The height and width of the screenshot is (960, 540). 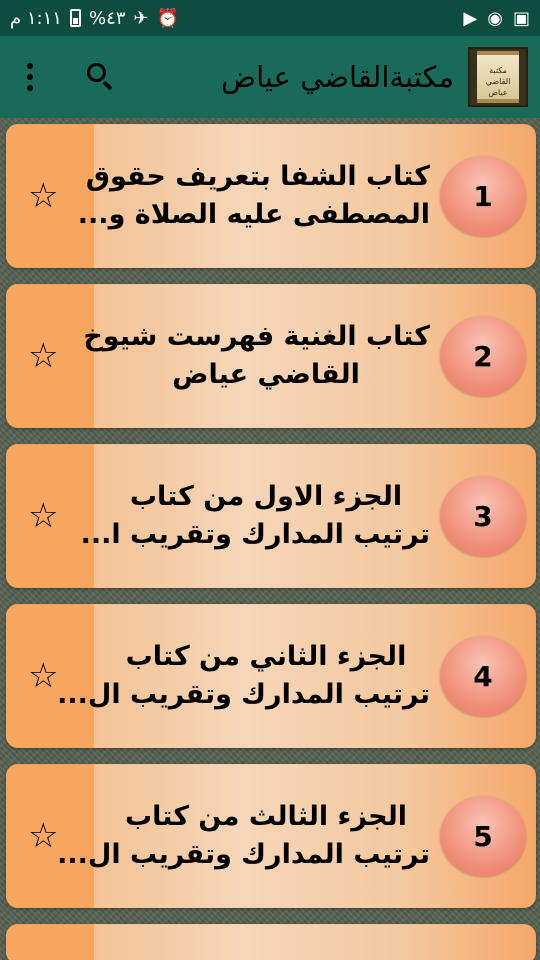 I want to click on book-title-line-1: الجزء الاول من كتاب, so click(x=266, y=496).